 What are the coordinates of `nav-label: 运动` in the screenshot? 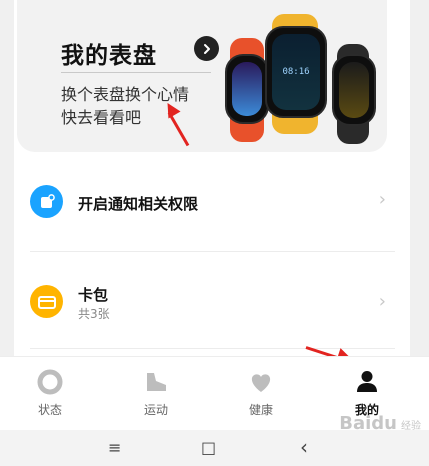 It's located at (155, 410).